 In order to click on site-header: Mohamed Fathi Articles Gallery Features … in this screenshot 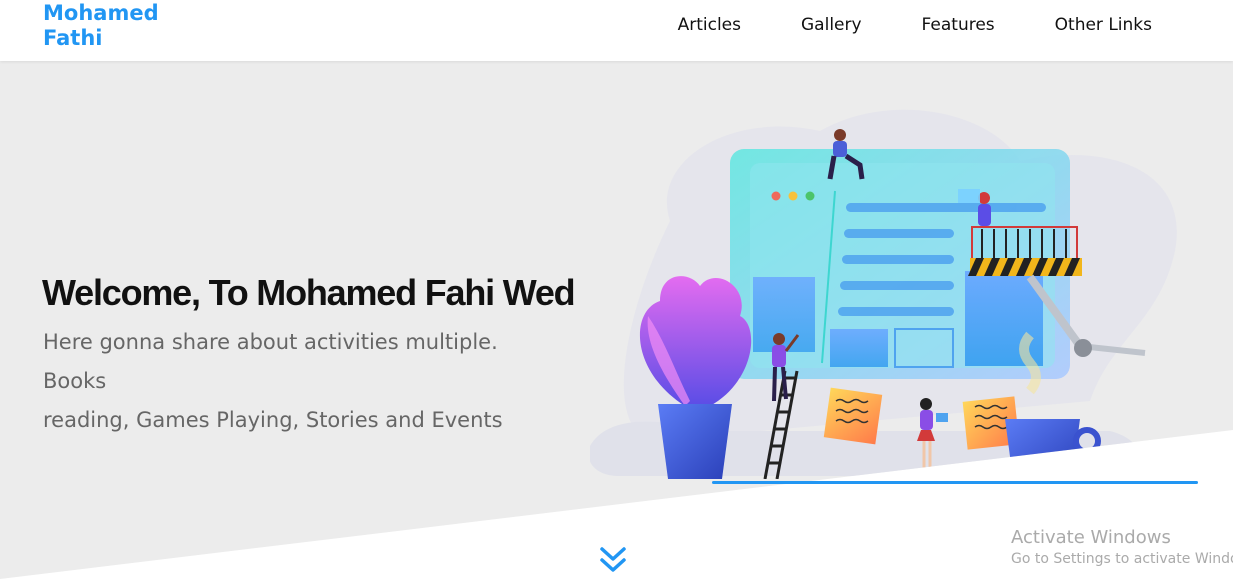, I will do `click(616, 30)`.